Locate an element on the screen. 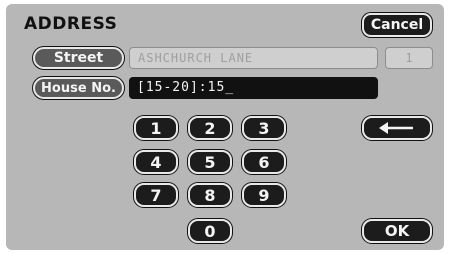 The image size is (451, 254). page-title: ADDRESS is located at coordinates (71, 24).